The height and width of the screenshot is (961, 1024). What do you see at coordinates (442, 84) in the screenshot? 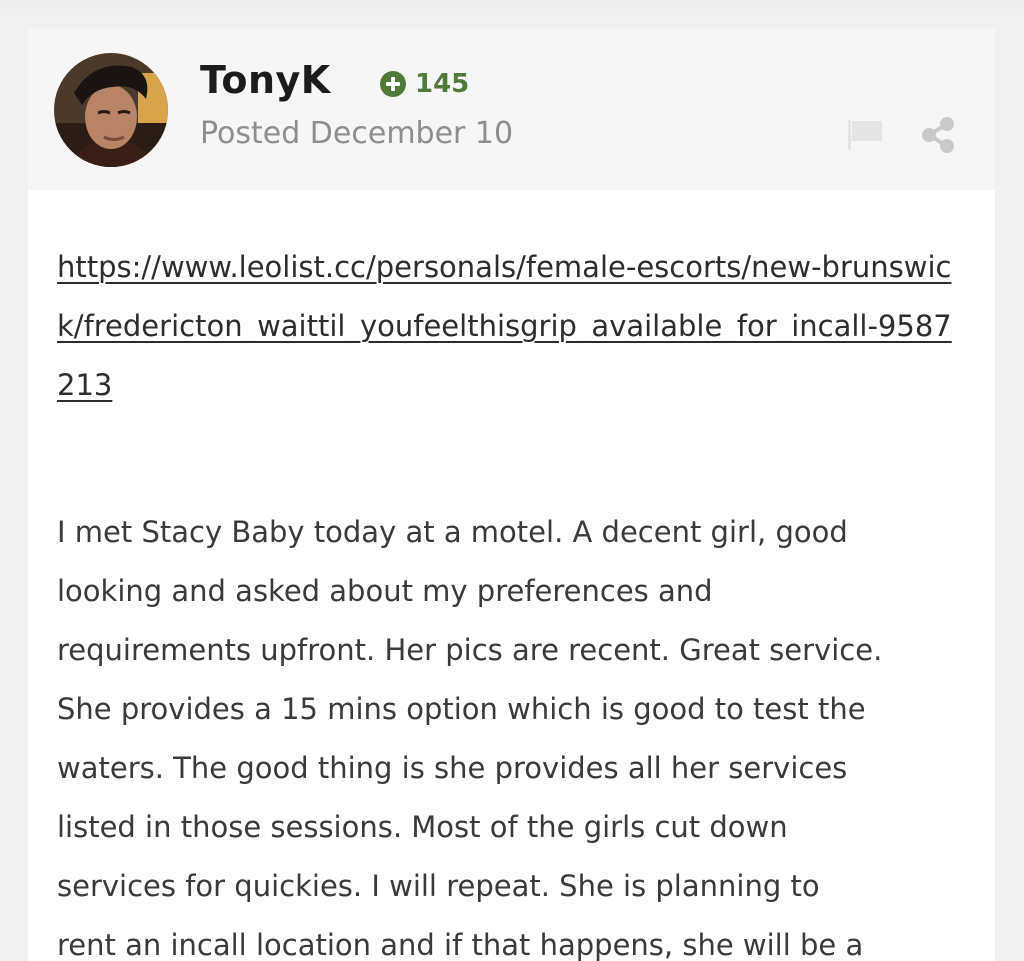
I see `reputation-count: 145` at bounding box center [442, 84].